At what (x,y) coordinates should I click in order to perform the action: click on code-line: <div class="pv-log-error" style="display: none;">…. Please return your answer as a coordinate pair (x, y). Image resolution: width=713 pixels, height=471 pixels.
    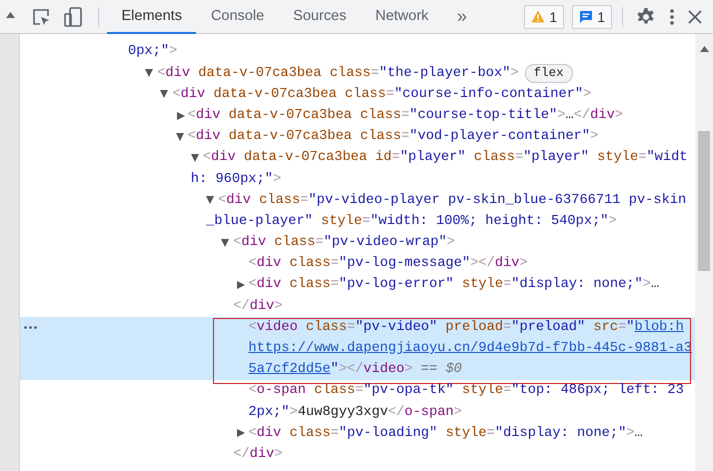
    Looking at the image, I should click on (454, 285).